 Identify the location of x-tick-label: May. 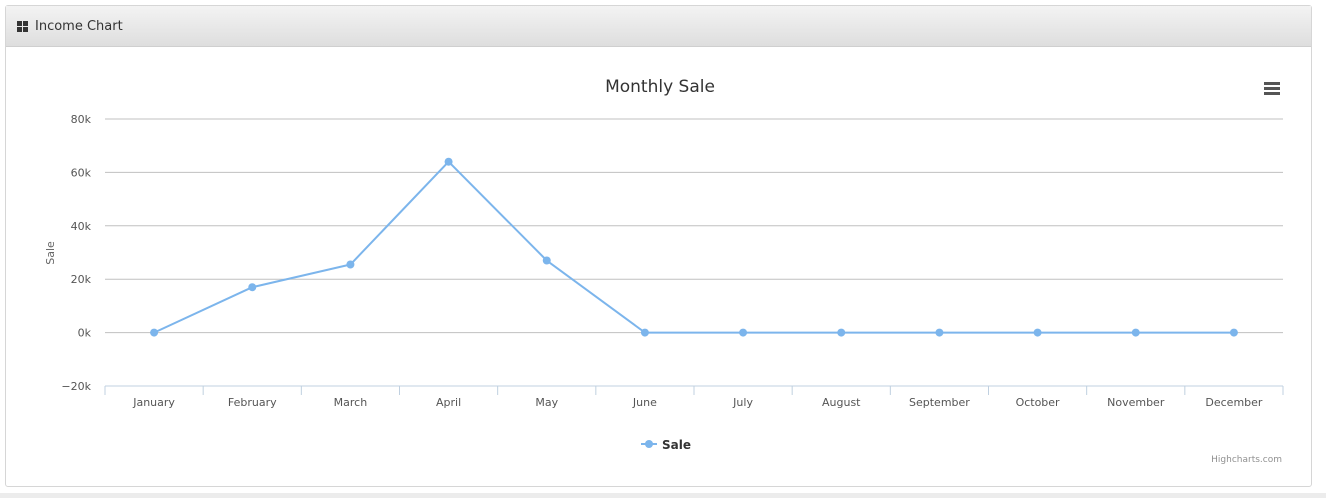
(546, 402).